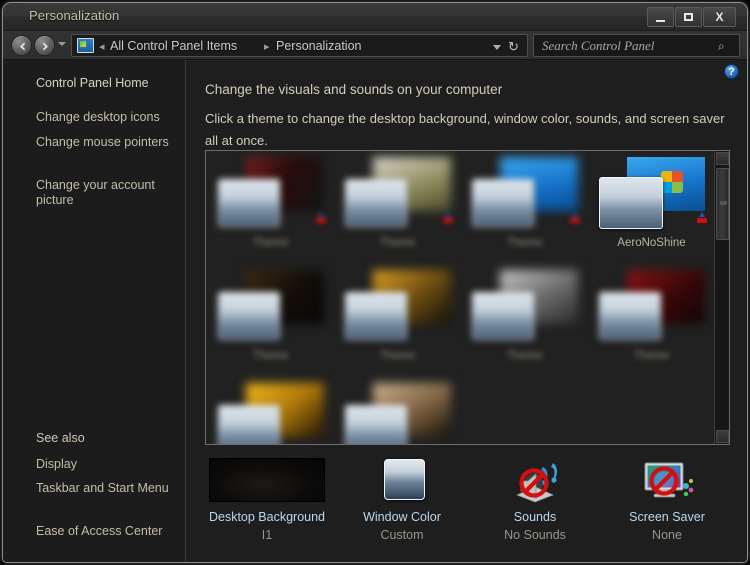 The width and height of the screenshot is (750, 565). I want to click on sounds-icon-wrap, so click(535, 482).